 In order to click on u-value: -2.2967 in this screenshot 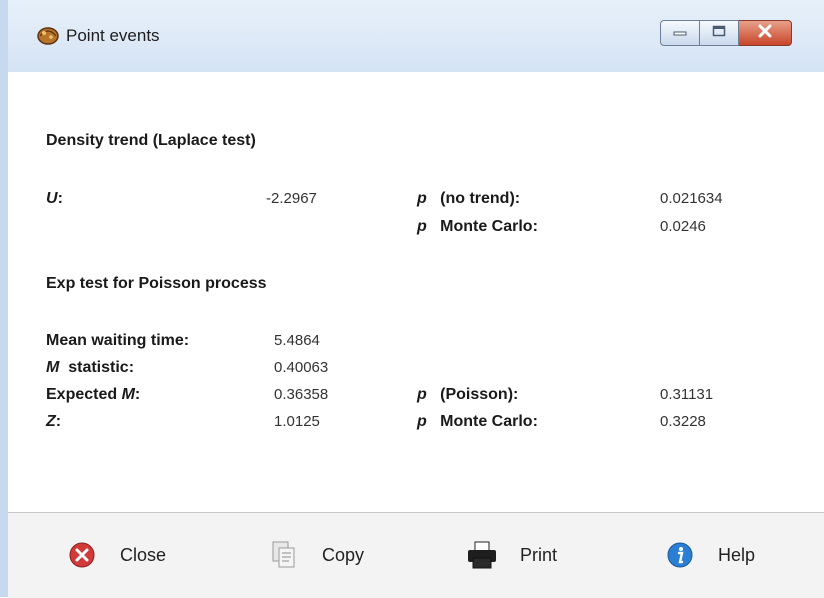, I will do `click(291, 198)`.